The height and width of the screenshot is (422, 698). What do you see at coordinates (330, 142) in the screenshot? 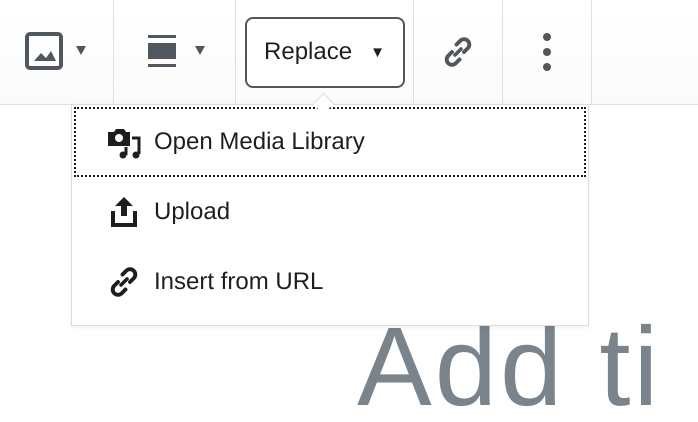
I see `menu-item: Open Media Library` at bounding box center [330, 142].